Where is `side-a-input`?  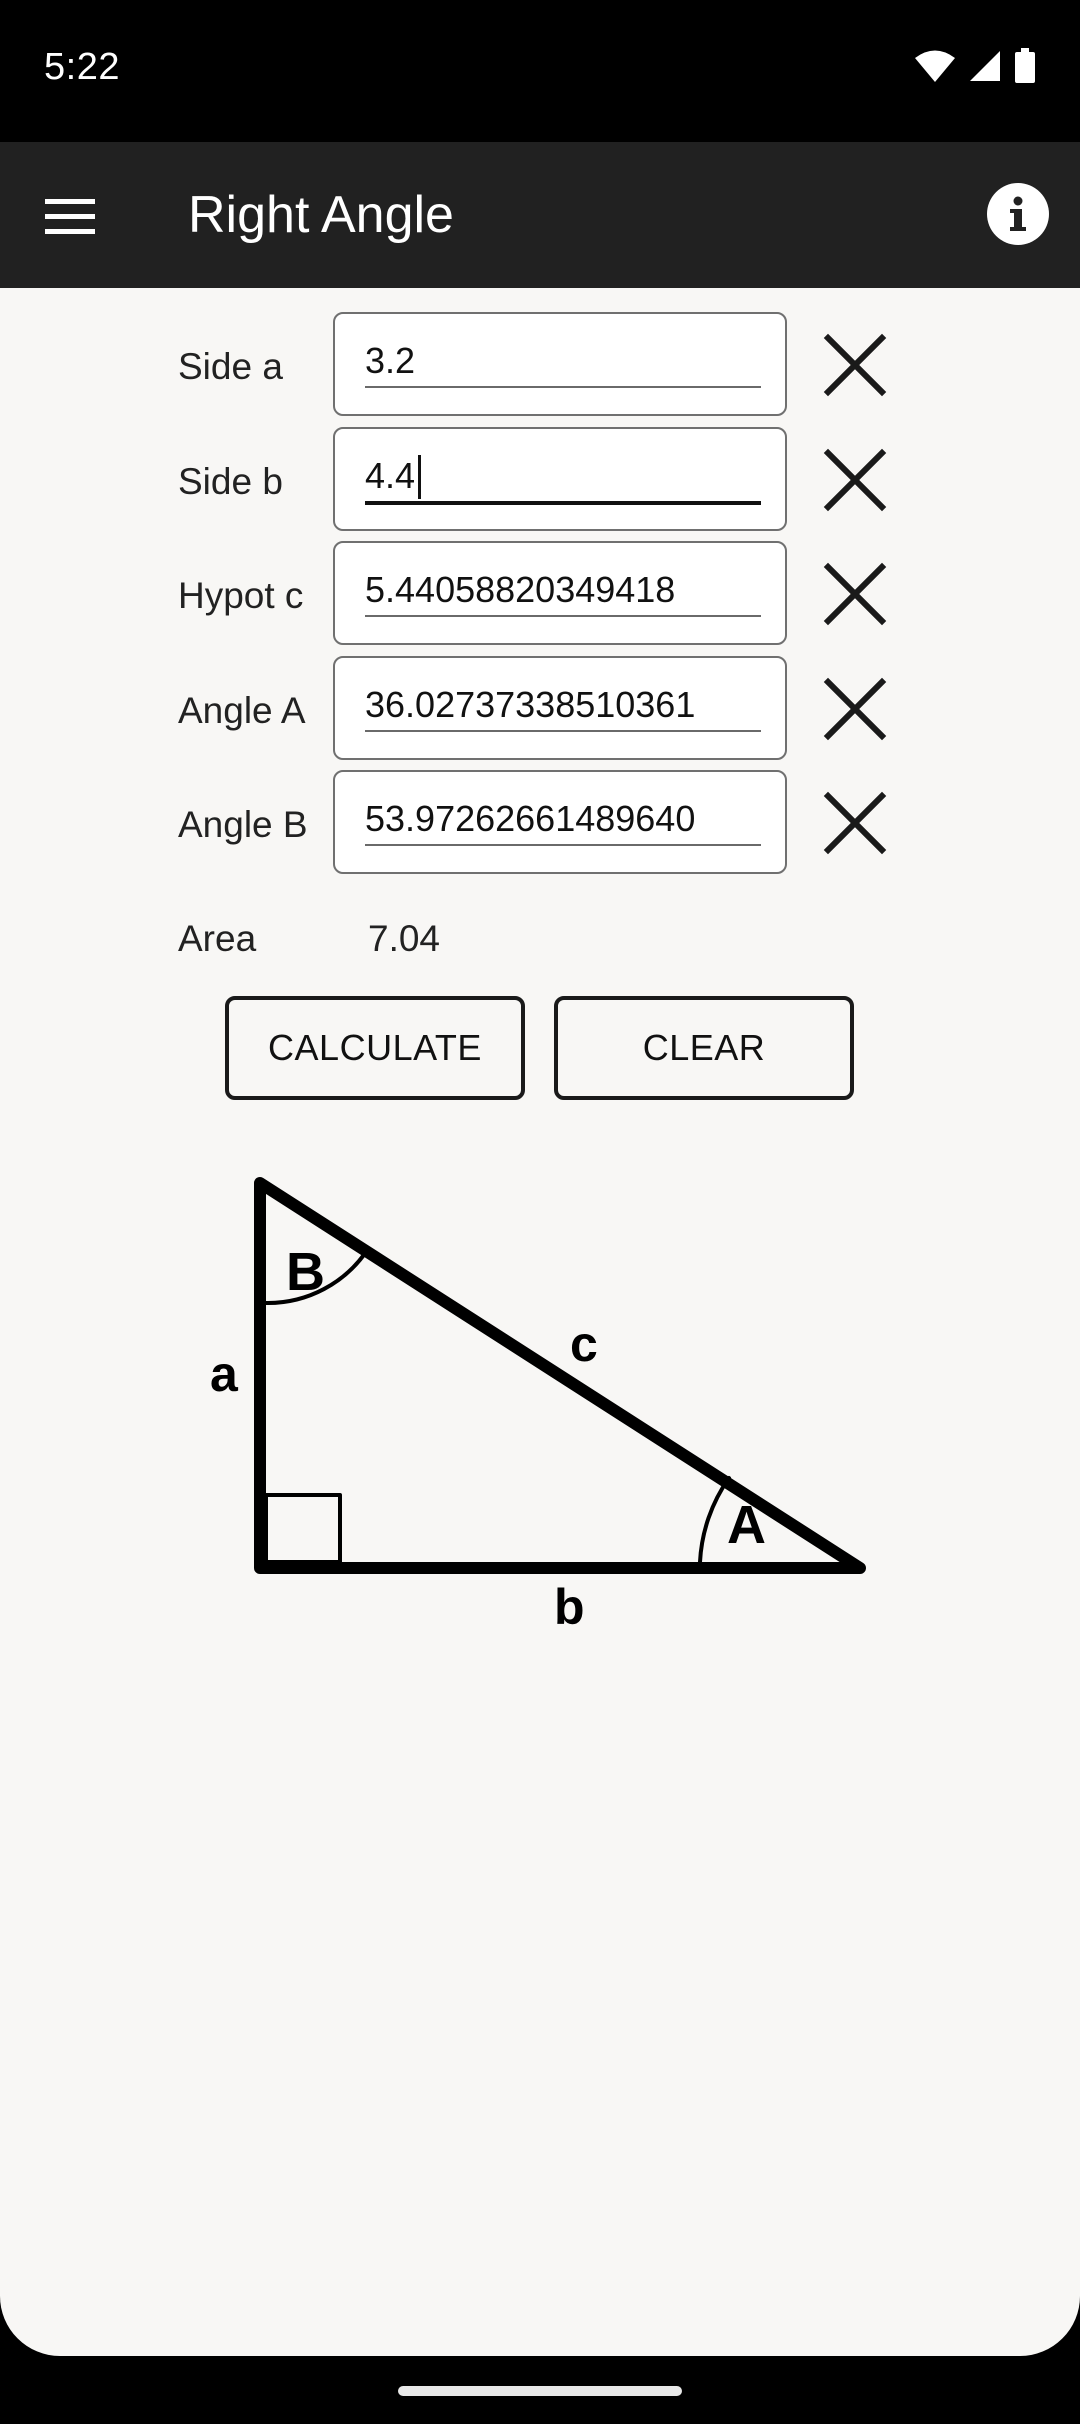 side-a-input is located at coordinates (563, 362).